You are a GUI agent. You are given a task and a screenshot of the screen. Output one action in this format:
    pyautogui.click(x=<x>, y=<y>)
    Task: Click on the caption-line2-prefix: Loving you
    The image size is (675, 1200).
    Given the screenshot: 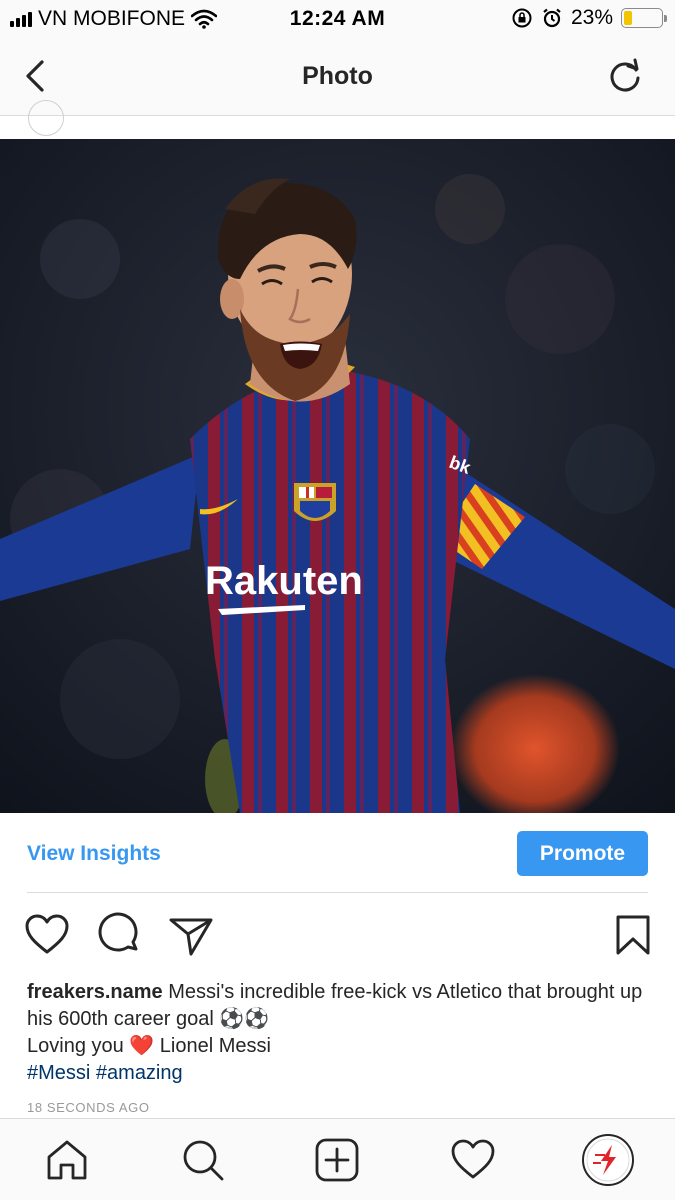 What is the action you would take?
    pyautogui.click(x=75, y=1046)
    